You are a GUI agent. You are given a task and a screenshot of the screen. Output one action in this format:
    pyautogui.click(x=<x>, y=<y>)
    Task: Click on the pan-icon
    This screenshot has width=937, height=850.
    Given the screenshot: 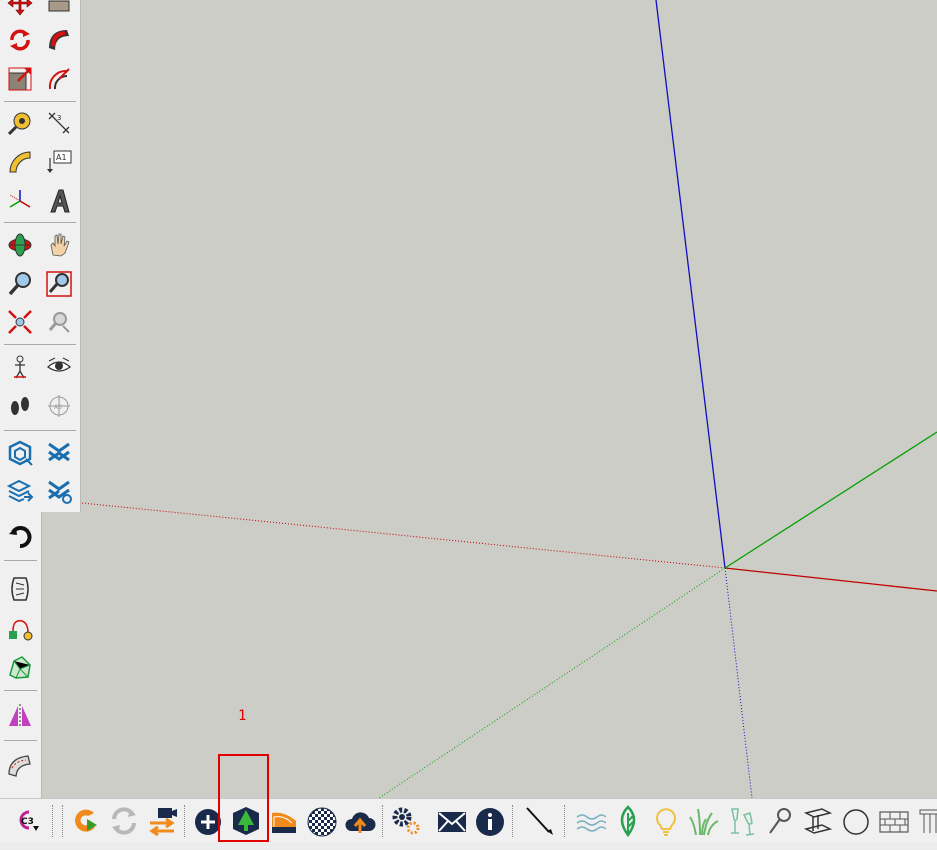 What is the action you would take?
    pyautogui.click(x=59, y=245)
    